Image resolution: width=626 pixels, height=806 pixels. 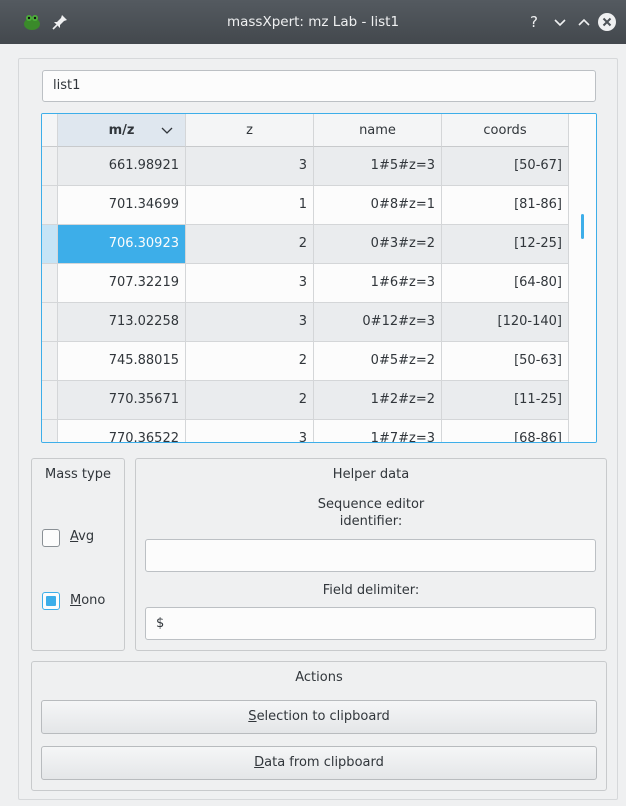 What do you see at coordinates (378, 166) in the screenshot?
I see `cell-name: 1#5#z=3` at bounding box center [378, 166].